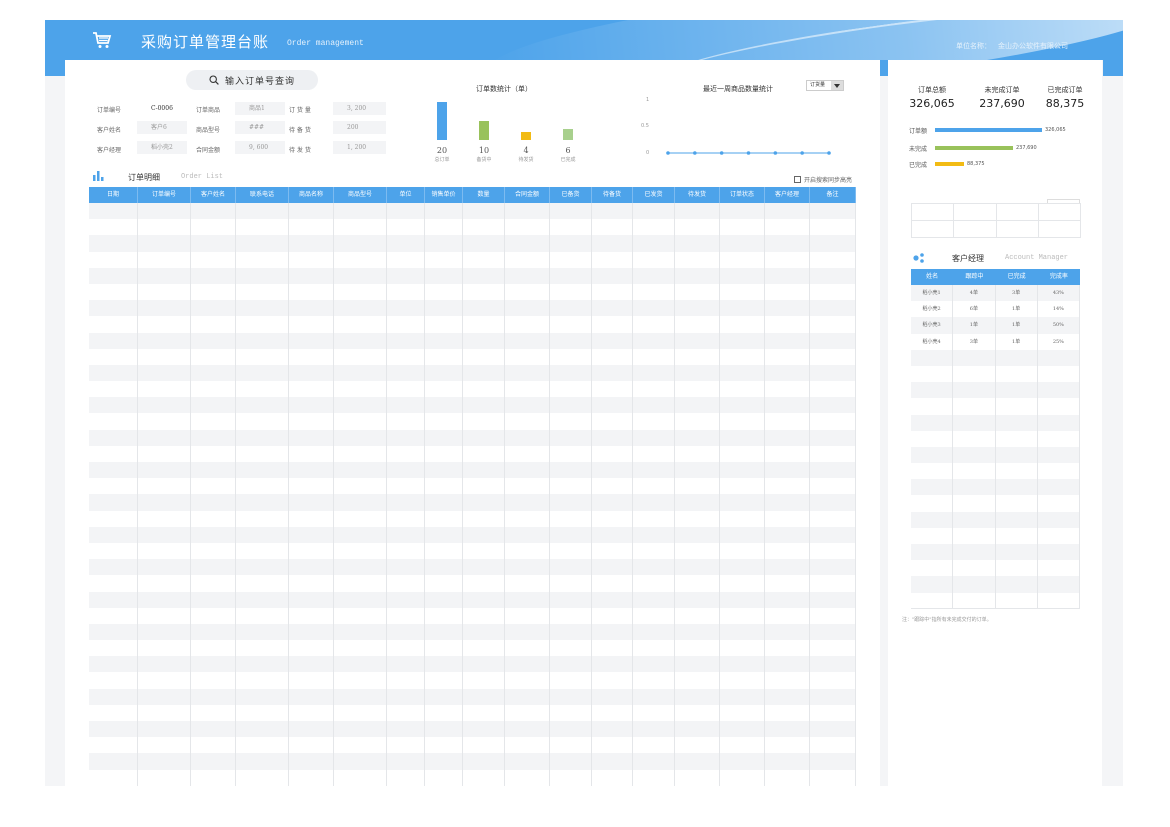 This screenshot has height=827, width=1170. Describe the element at coordinates (974, 309) in the screenshot. I see `table-cell: 6单` at that location.